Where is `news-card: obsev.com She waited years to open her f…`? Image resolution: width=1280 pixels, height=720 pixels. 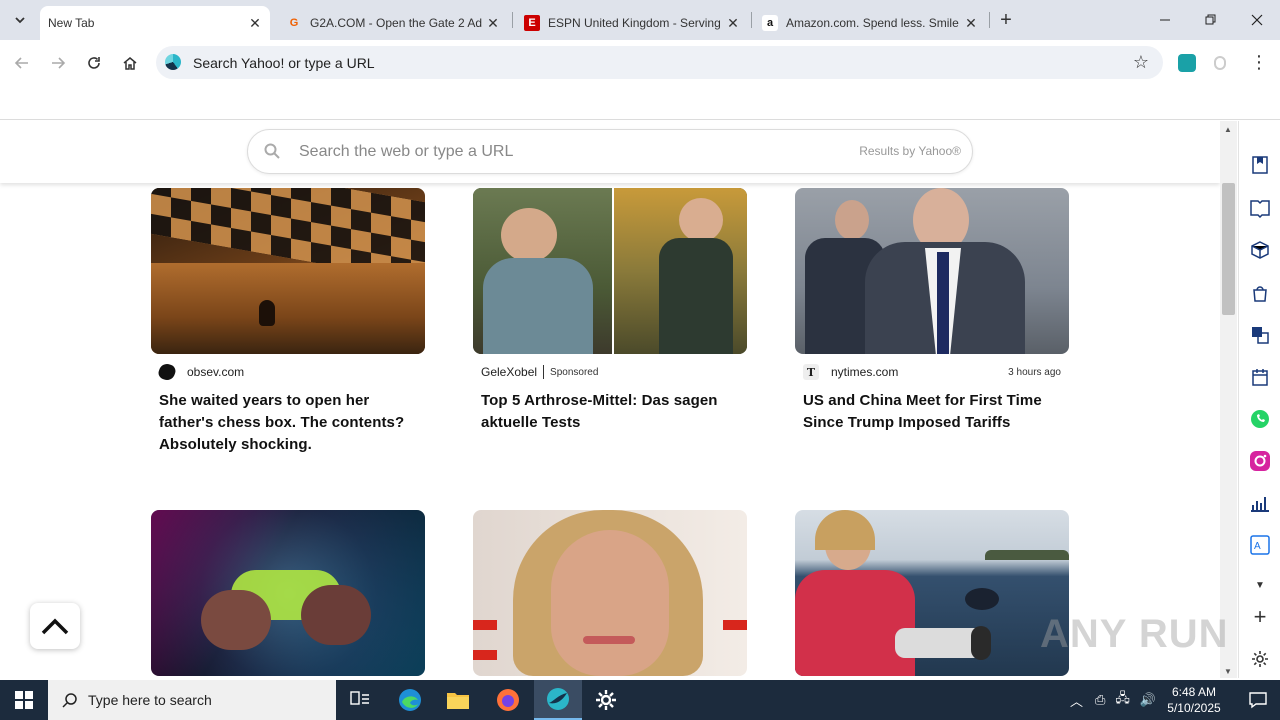 news-card: obsev.com She waited years to open her f… is located at coordinates (288, 322).